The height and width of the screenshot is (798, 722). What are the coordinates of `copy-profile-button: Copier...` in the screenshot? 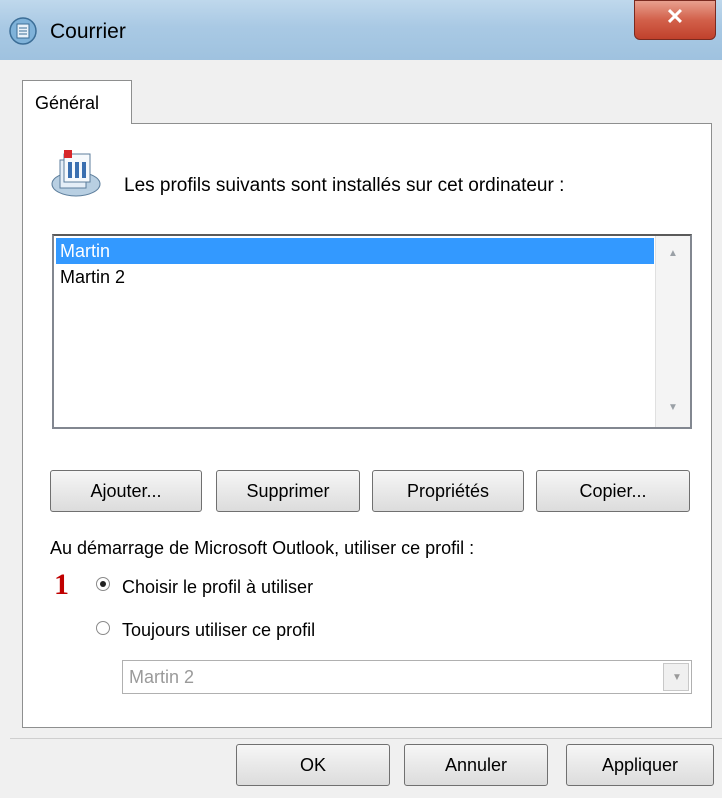 It's located at (613, 491).